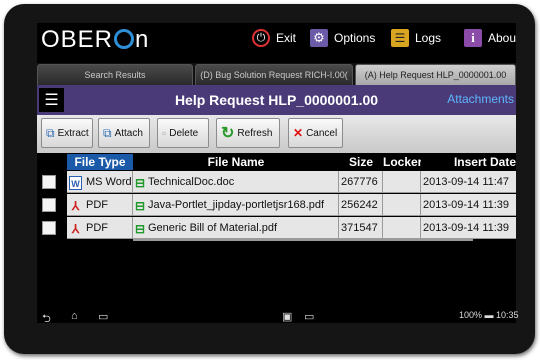 This screenshot has height=360, width=540. Describe the element at coordinates (400, 38) in the screenshot. I see `logs-icon: ☰` at that location.